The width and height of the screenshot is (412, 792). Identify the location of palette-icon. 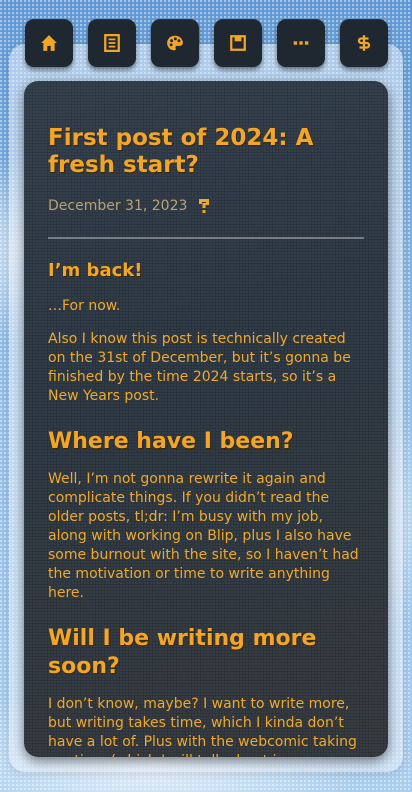
(175, 43).